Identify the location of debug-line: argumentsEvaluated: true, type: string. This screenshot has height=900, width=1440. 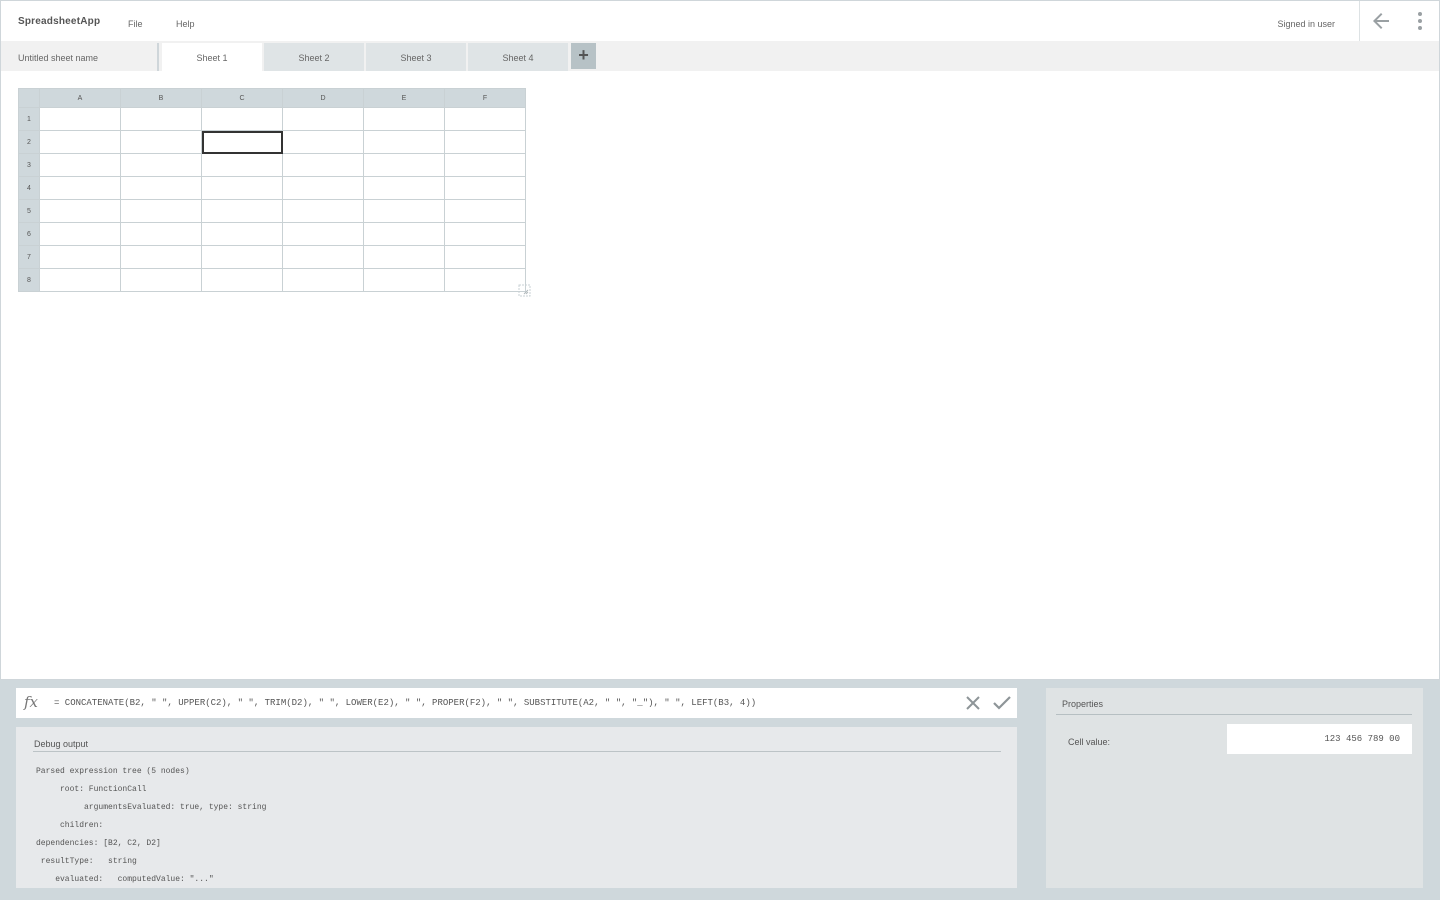
(151, 807).